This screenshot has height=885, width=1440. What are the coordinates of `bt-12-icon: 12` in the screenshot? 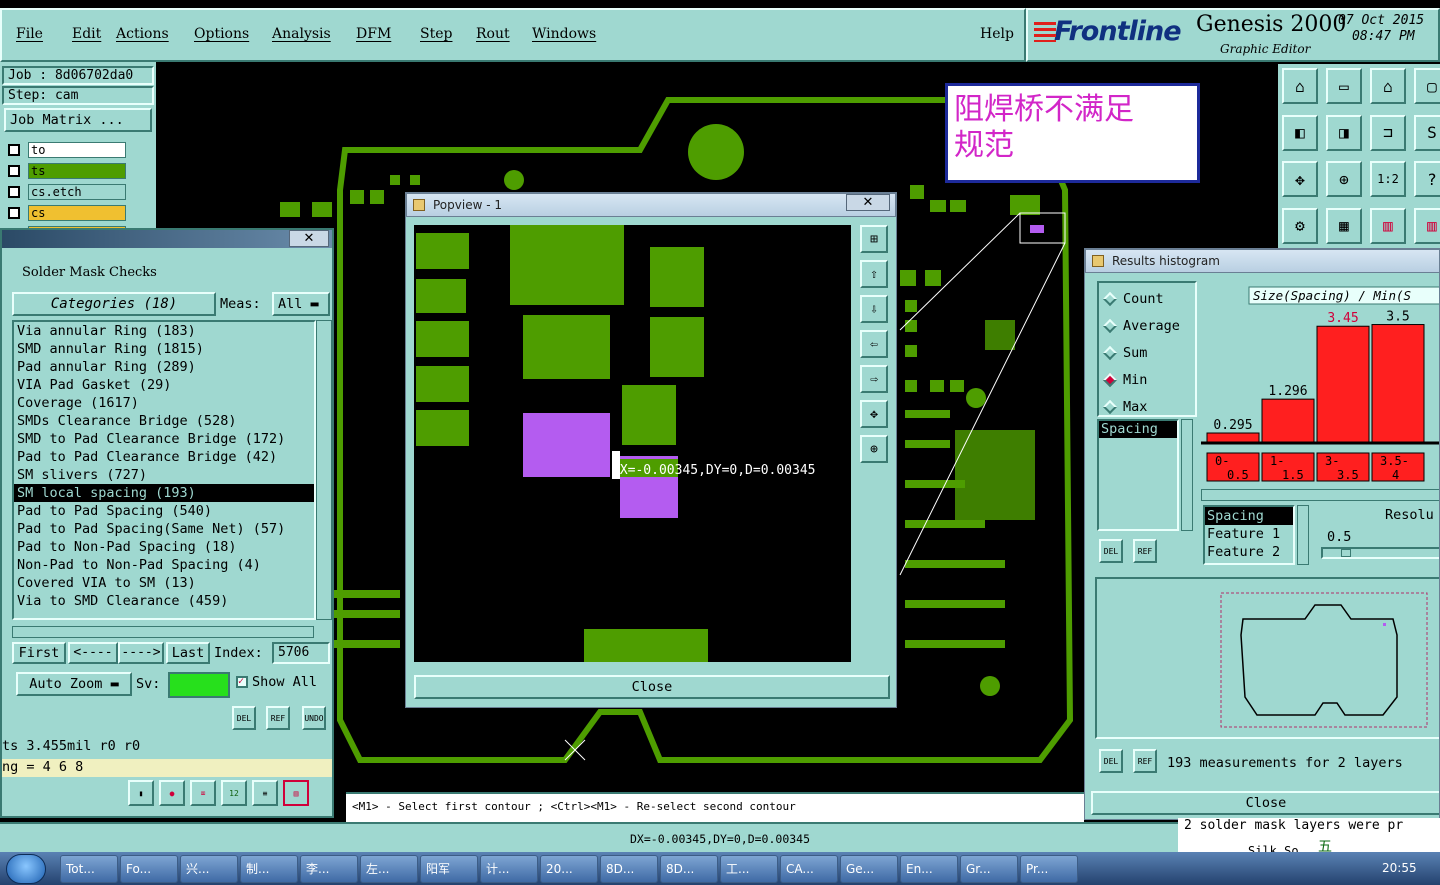 It's located at (234, 793).